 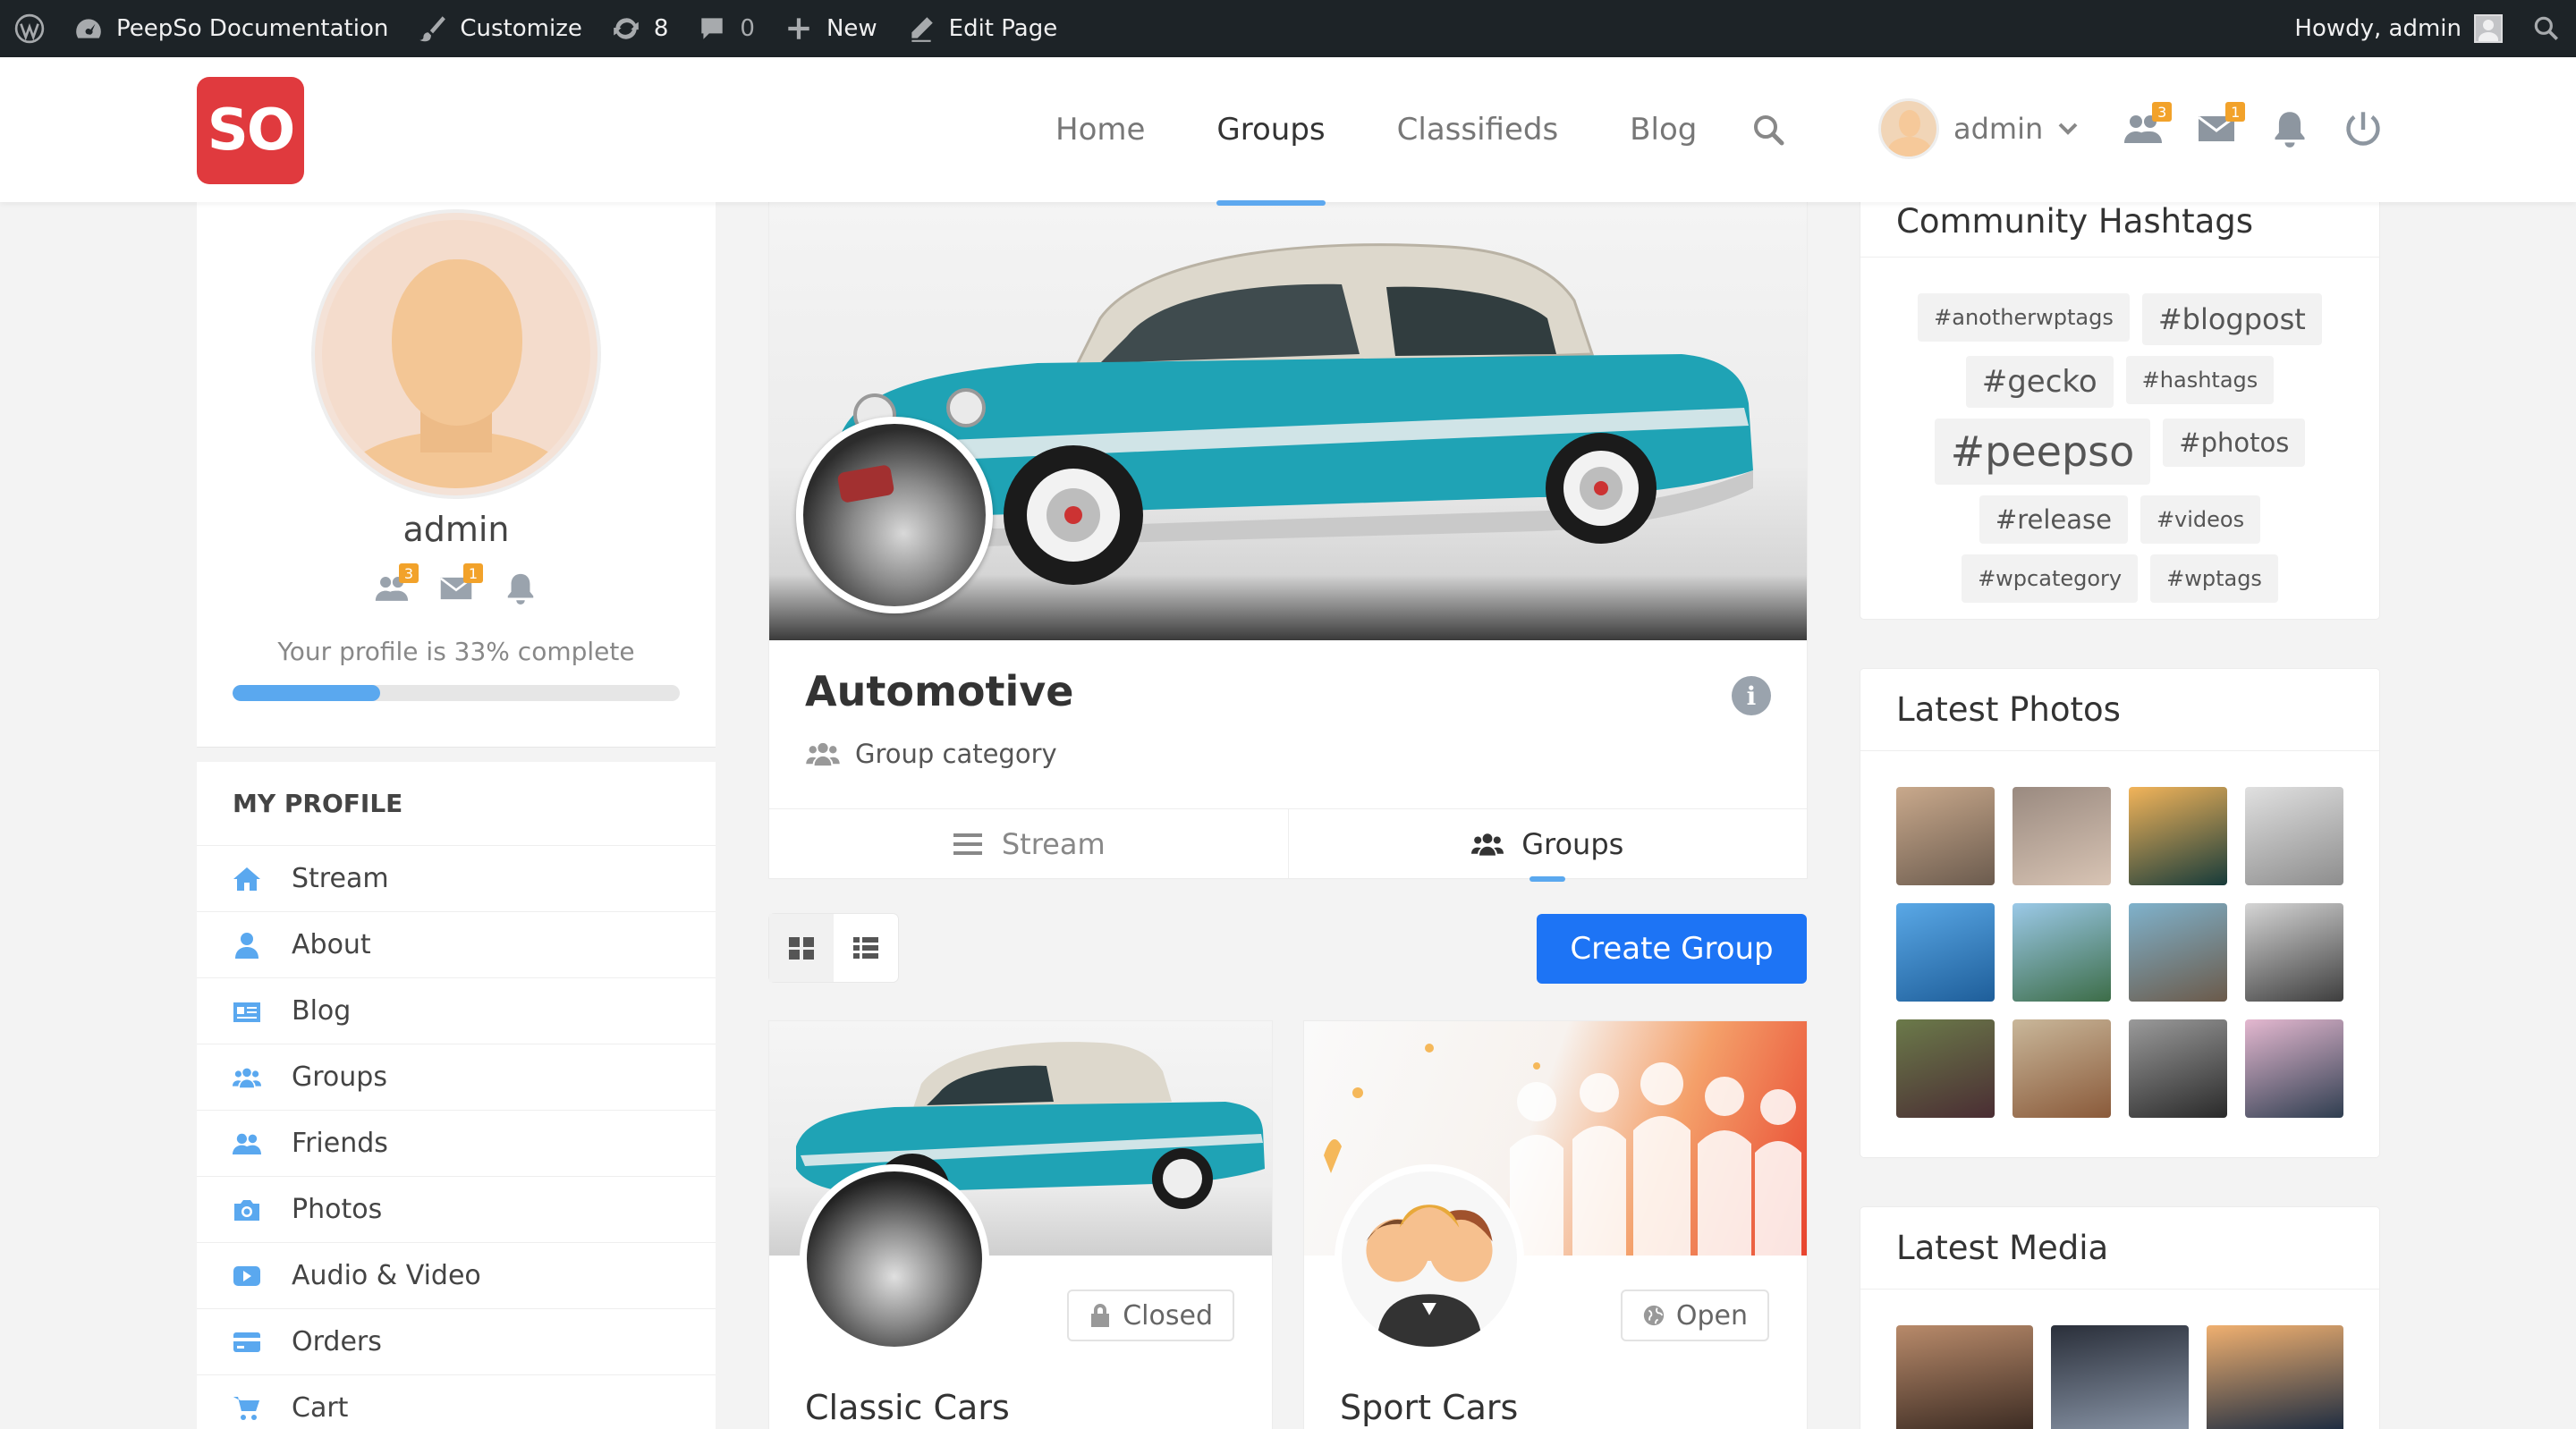 What do you see at coordinates (320, 1408) in the screenshot?
I see `menu-item-label: Cart` at bounding box center [320, 1408].